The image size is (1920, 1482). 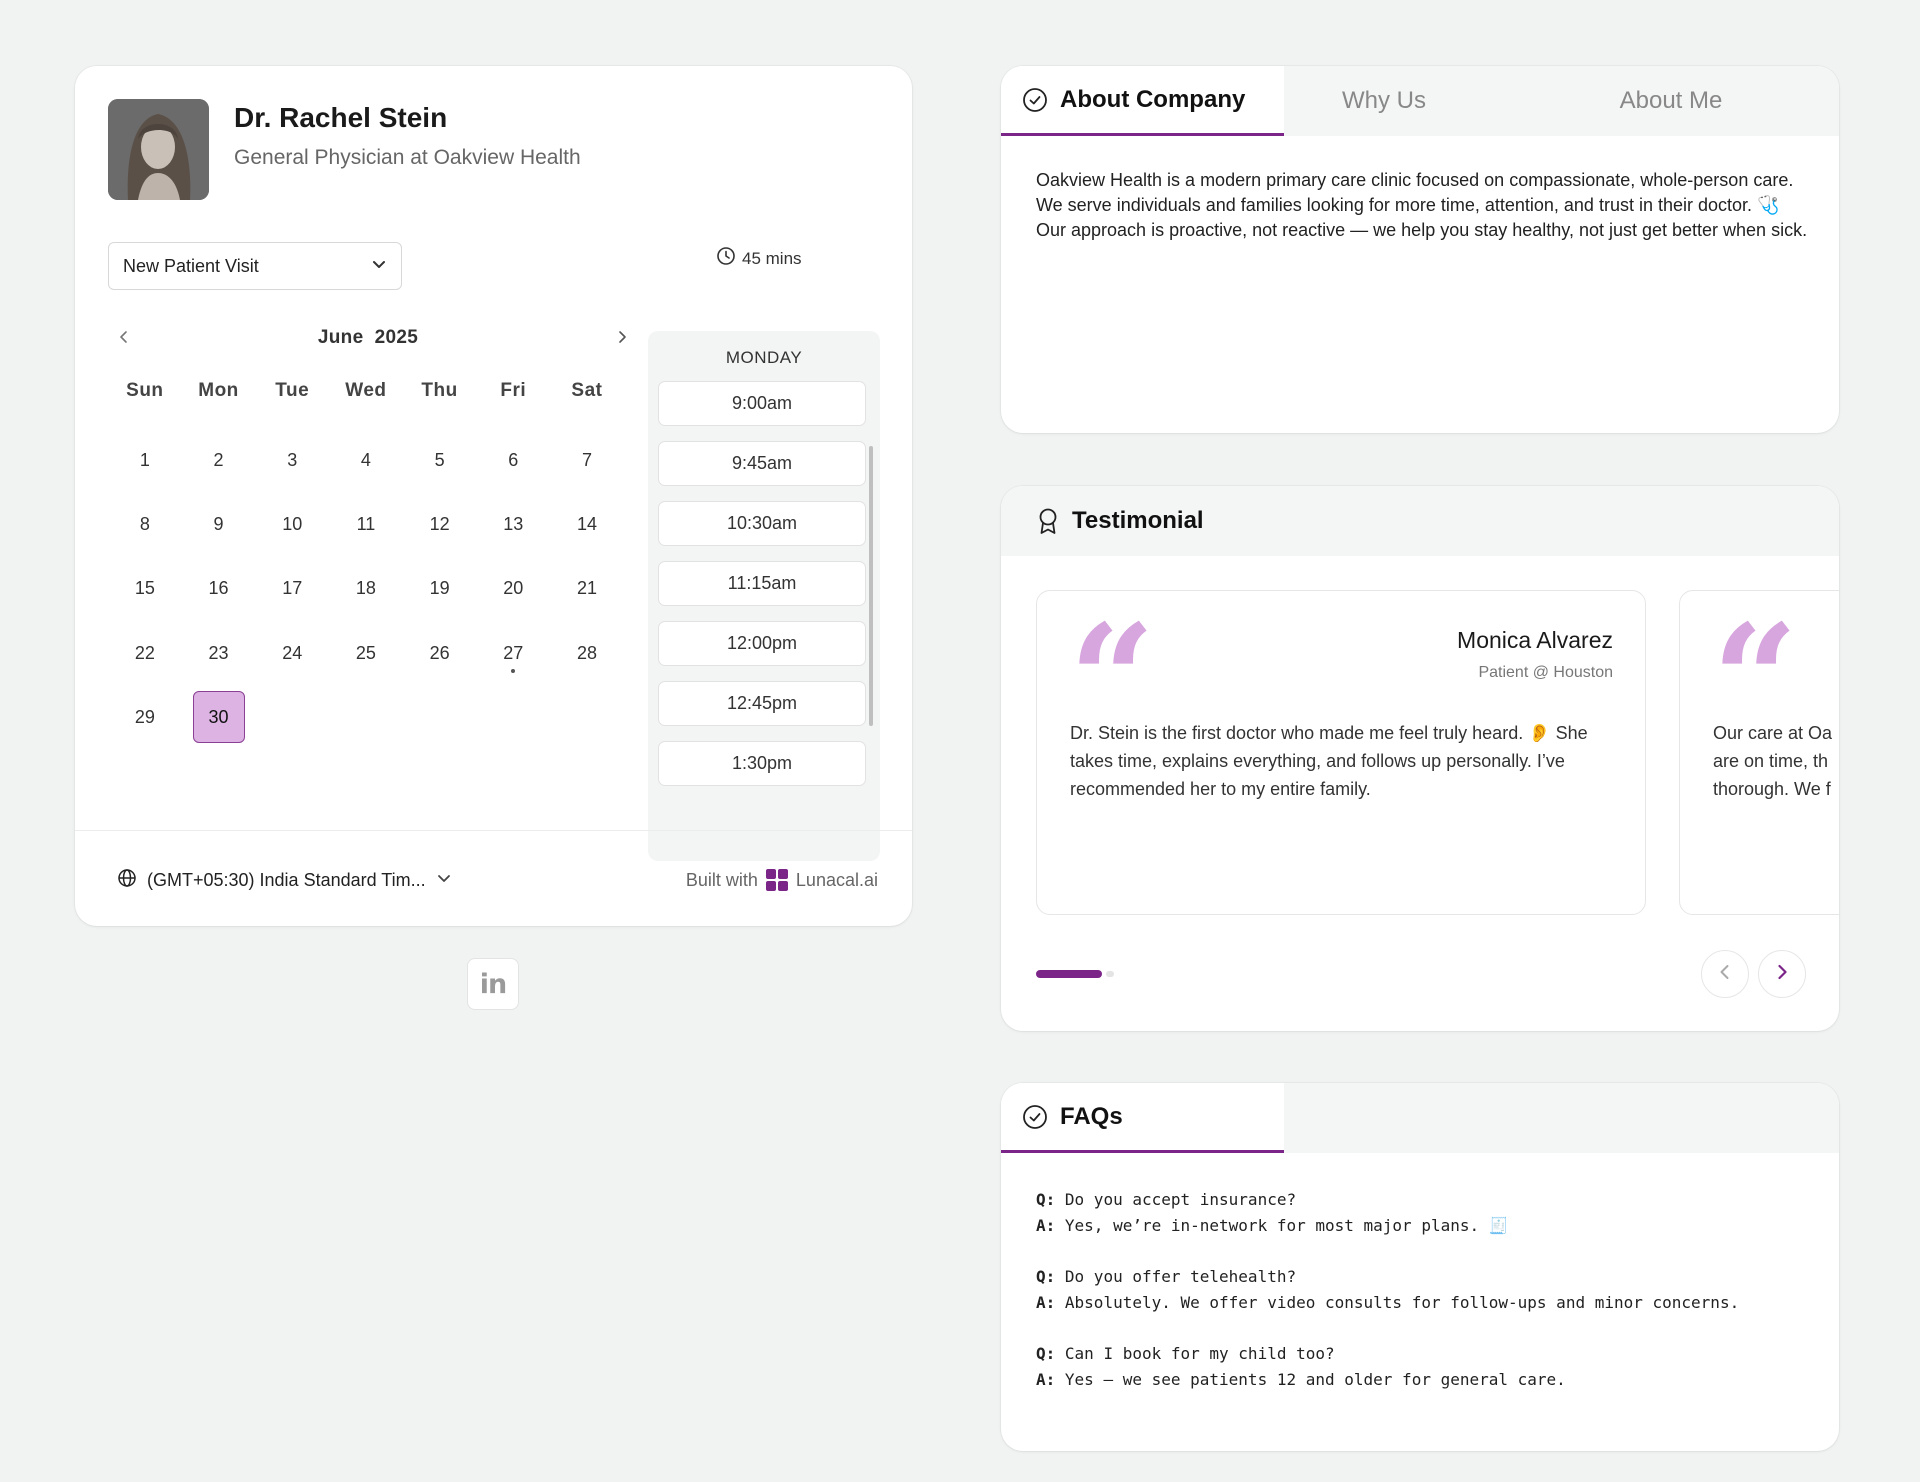 I want to click on tab-label: FAQs, so click(x=1091, y=1116).